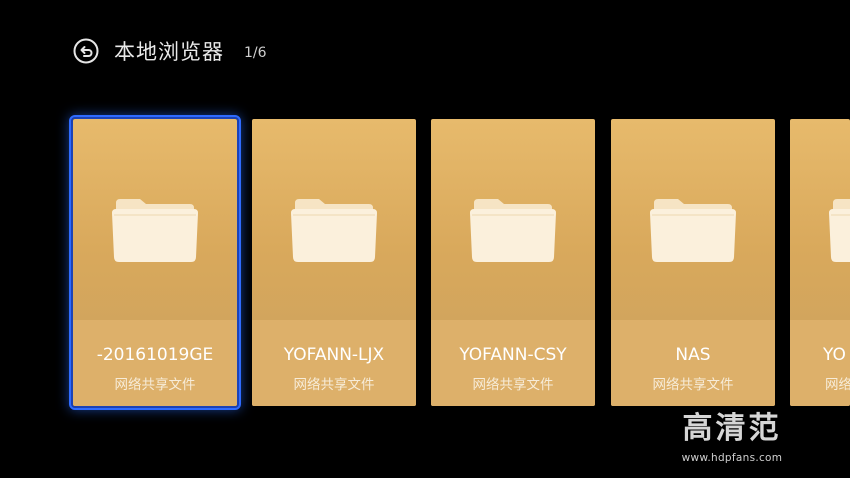 The height and width of the screenshot is (478, 850). What do you see at coordinates (820, 262) in the screenshot?
I see `folder-card-partial: YO 网络` at bounding box center [820, 262].